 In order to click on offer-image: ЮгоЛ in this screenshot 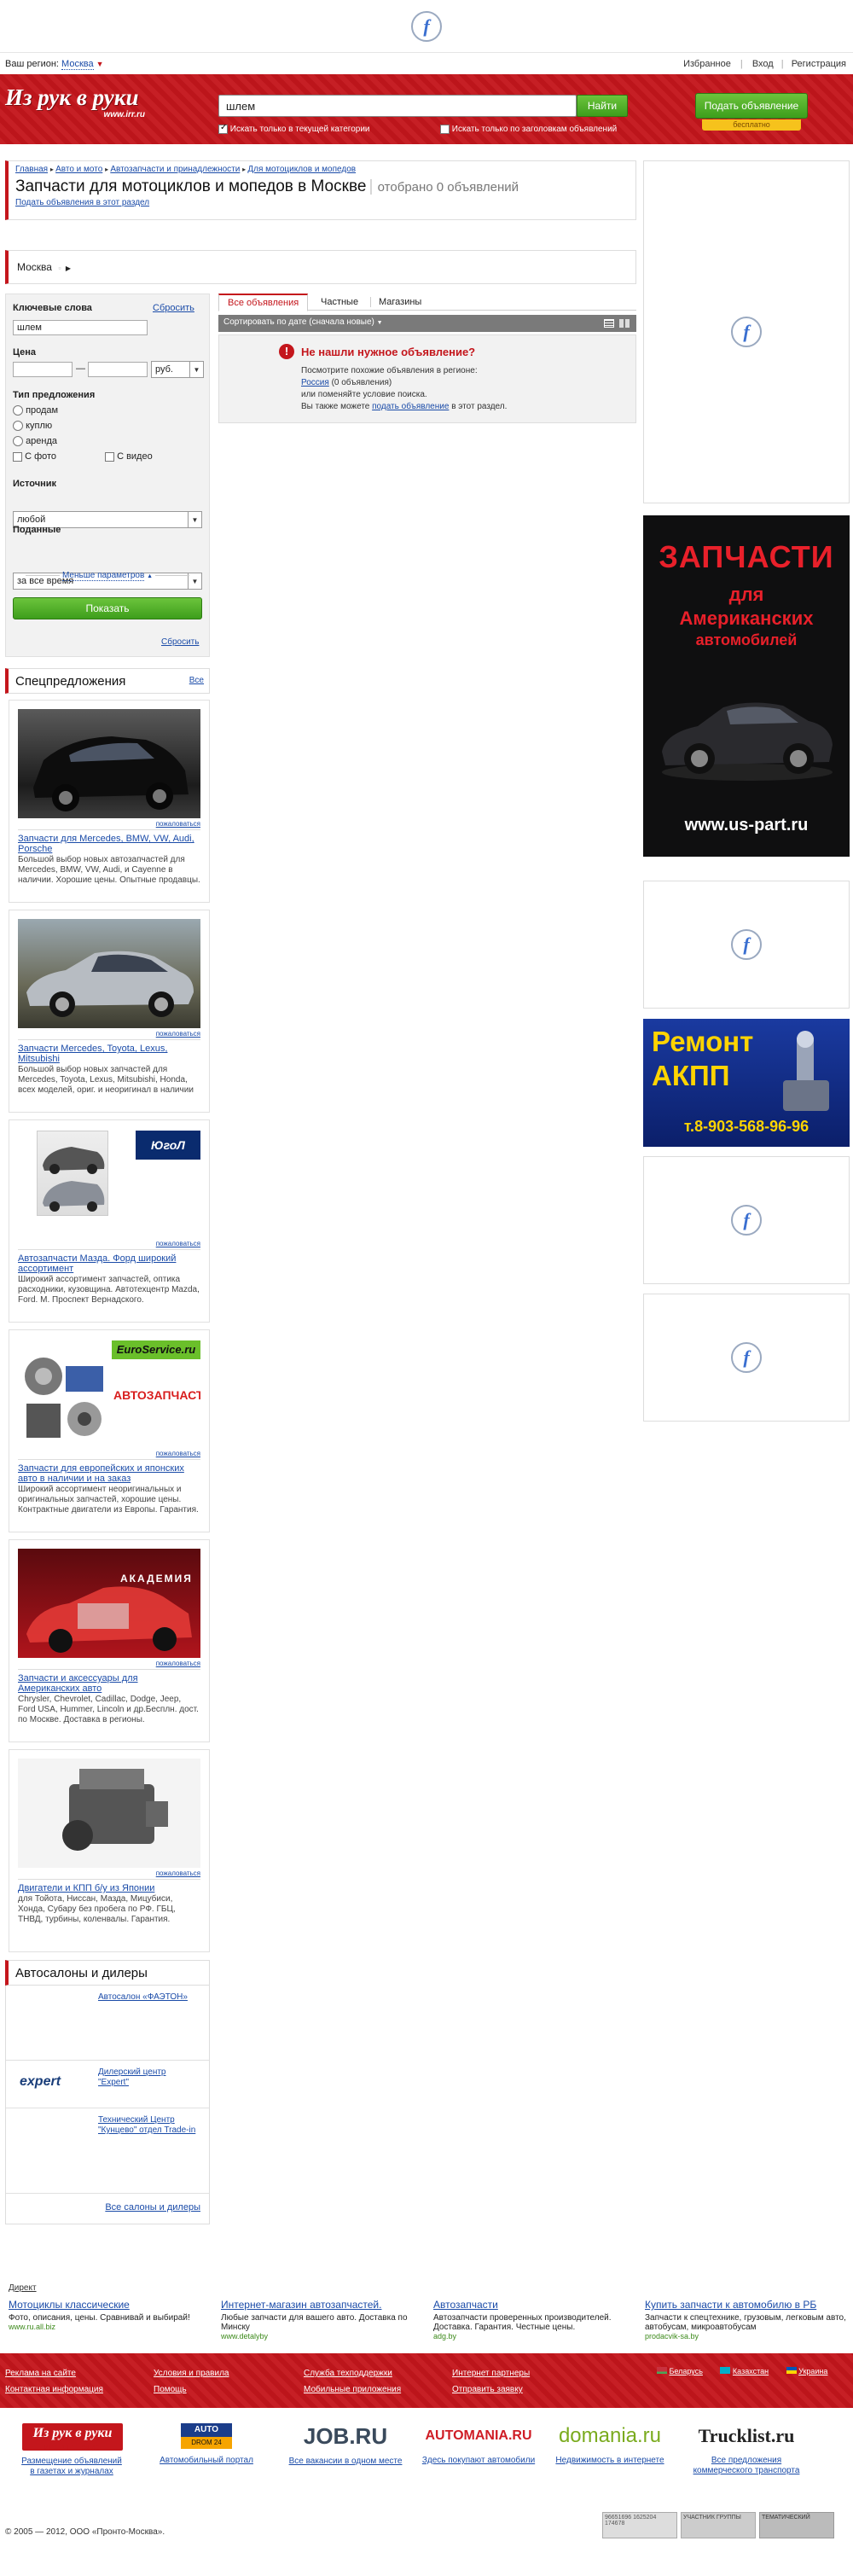, I will do `click(109, 1183)`.